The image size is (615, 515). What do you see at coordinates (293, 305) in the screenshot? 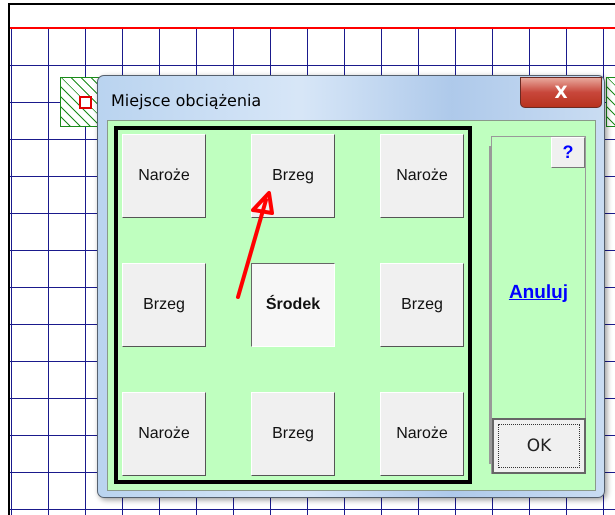
I see `position-button: Środek` at bounding box center [293, 305].